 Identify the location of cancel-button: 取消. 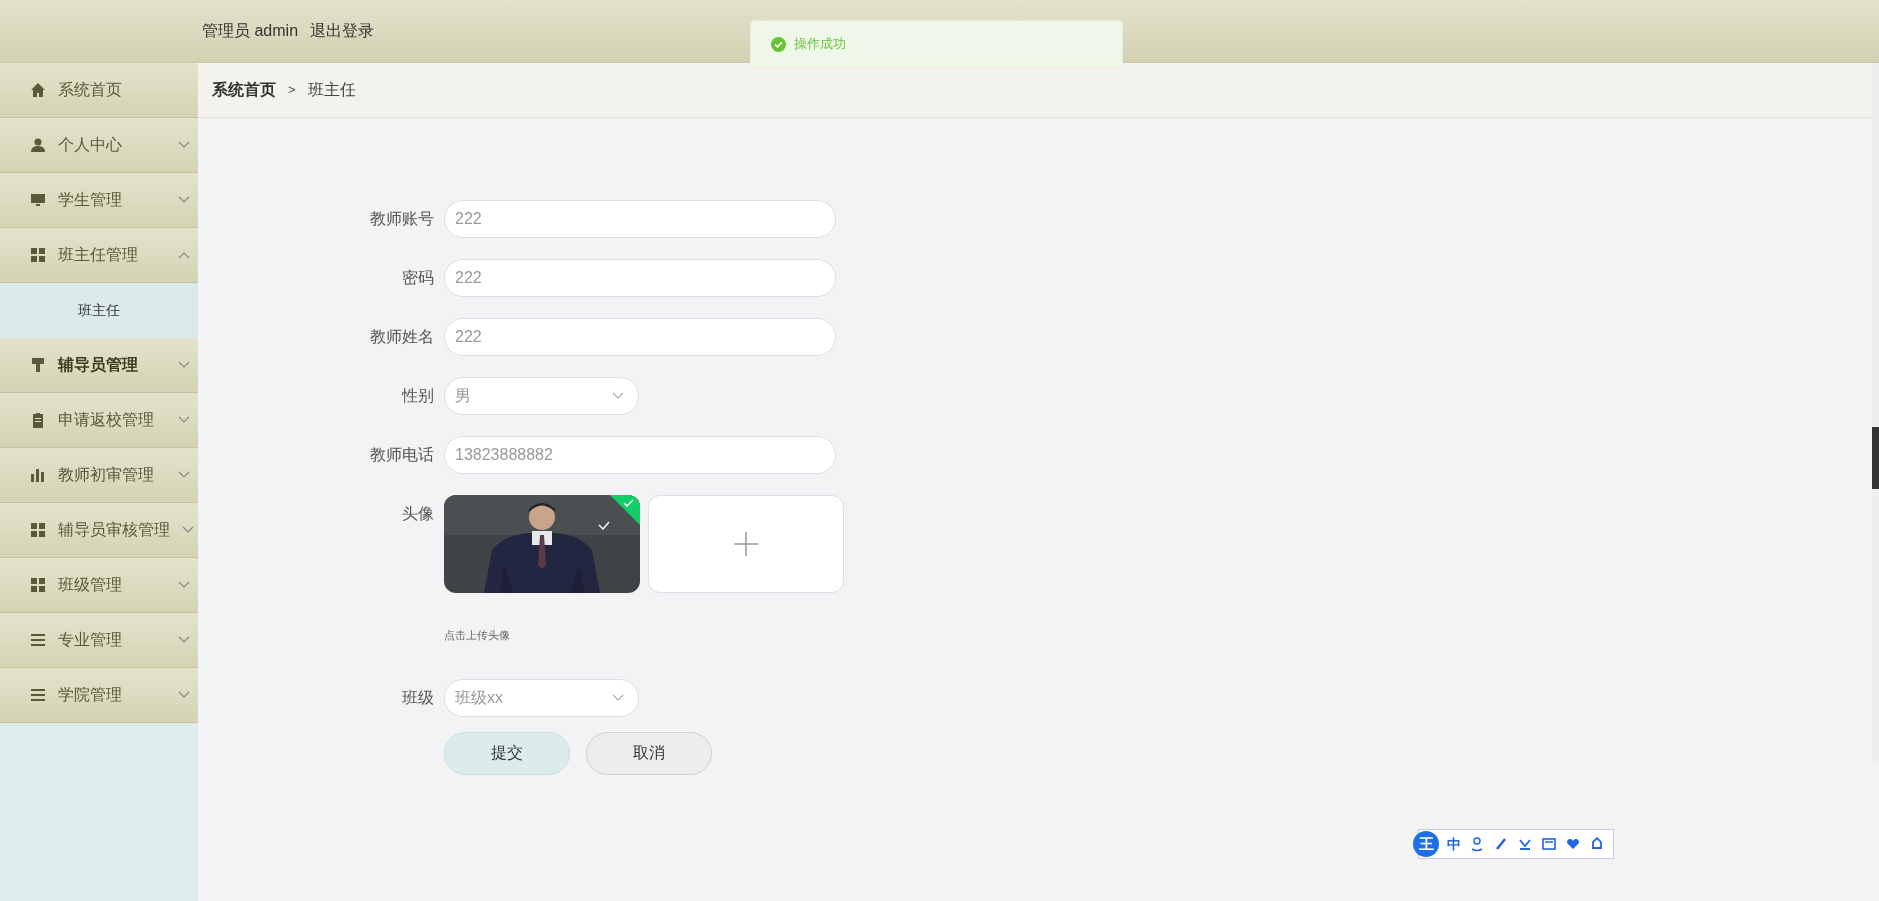
(649, 753).